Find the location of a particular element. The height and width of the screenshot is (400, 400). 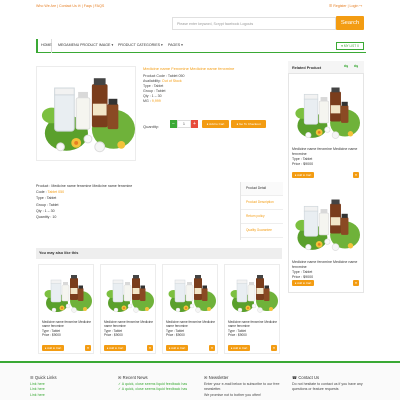

nav-pages: PAGES ▾ is located at coordinates (175, 45).